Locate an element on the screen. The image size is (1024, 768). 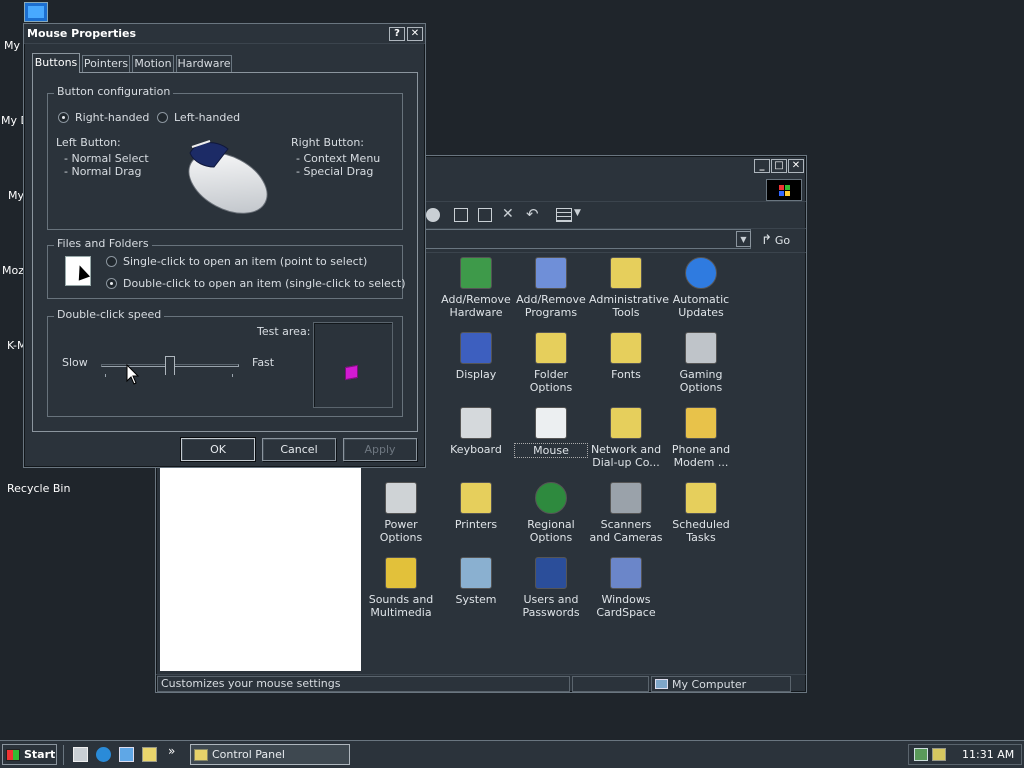
single-click-radio-dot is located at coordinates (111, 261).